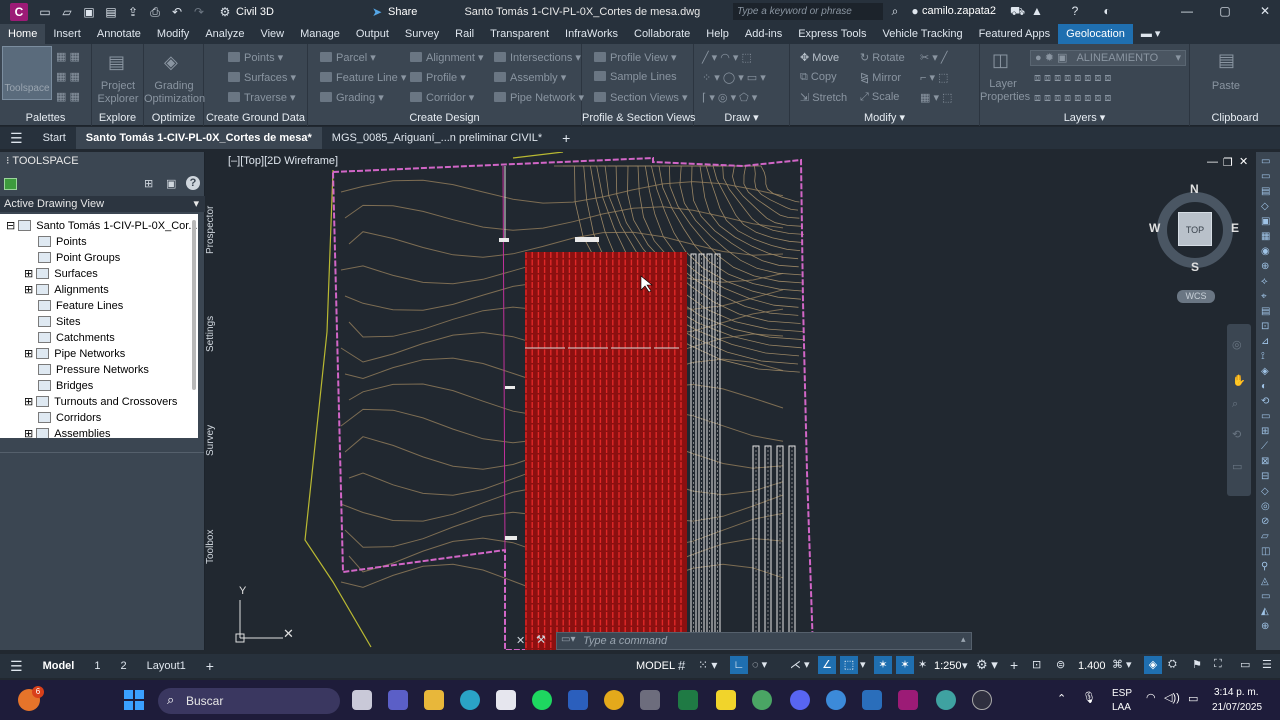  Describe the element at coordinates (591, 34) in the screenshot. I see `tab-infraworks: InfraWorks` at that location.